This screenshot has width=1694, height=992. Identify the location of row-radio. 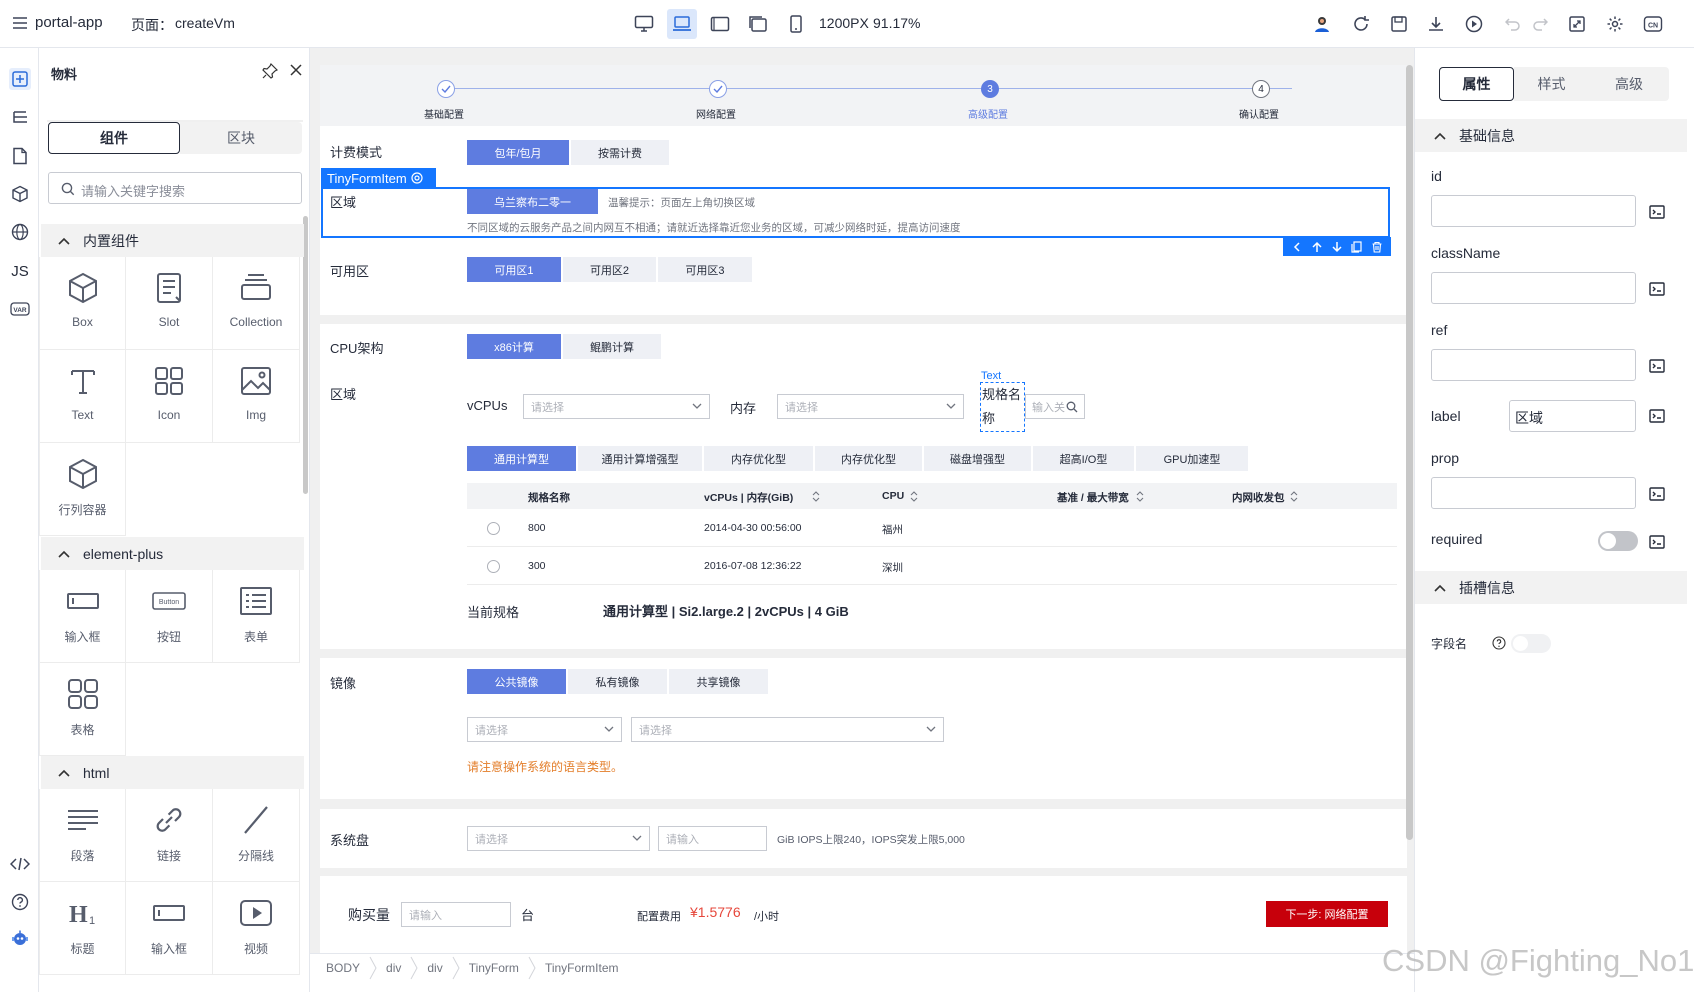
(493, 528).